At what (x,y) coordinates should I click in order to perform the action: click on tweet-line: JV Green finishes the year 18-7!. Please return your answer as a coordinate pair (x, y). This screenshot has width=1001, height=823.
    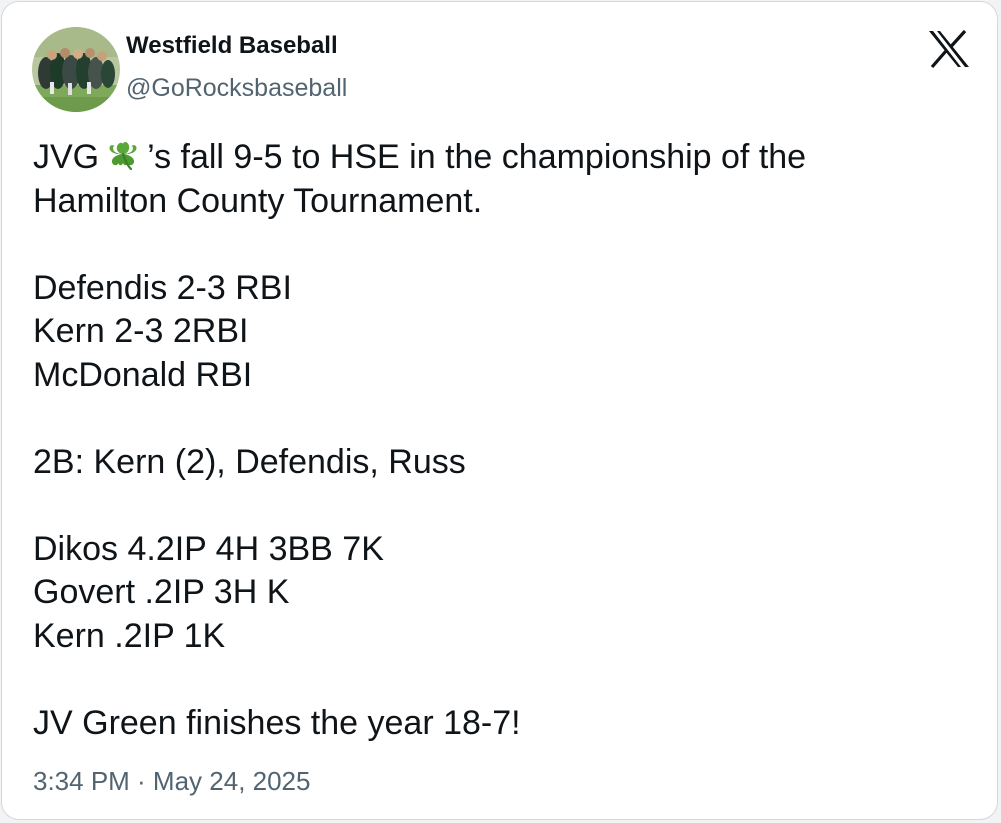
    Looking at the image, I should click on (277, 722).